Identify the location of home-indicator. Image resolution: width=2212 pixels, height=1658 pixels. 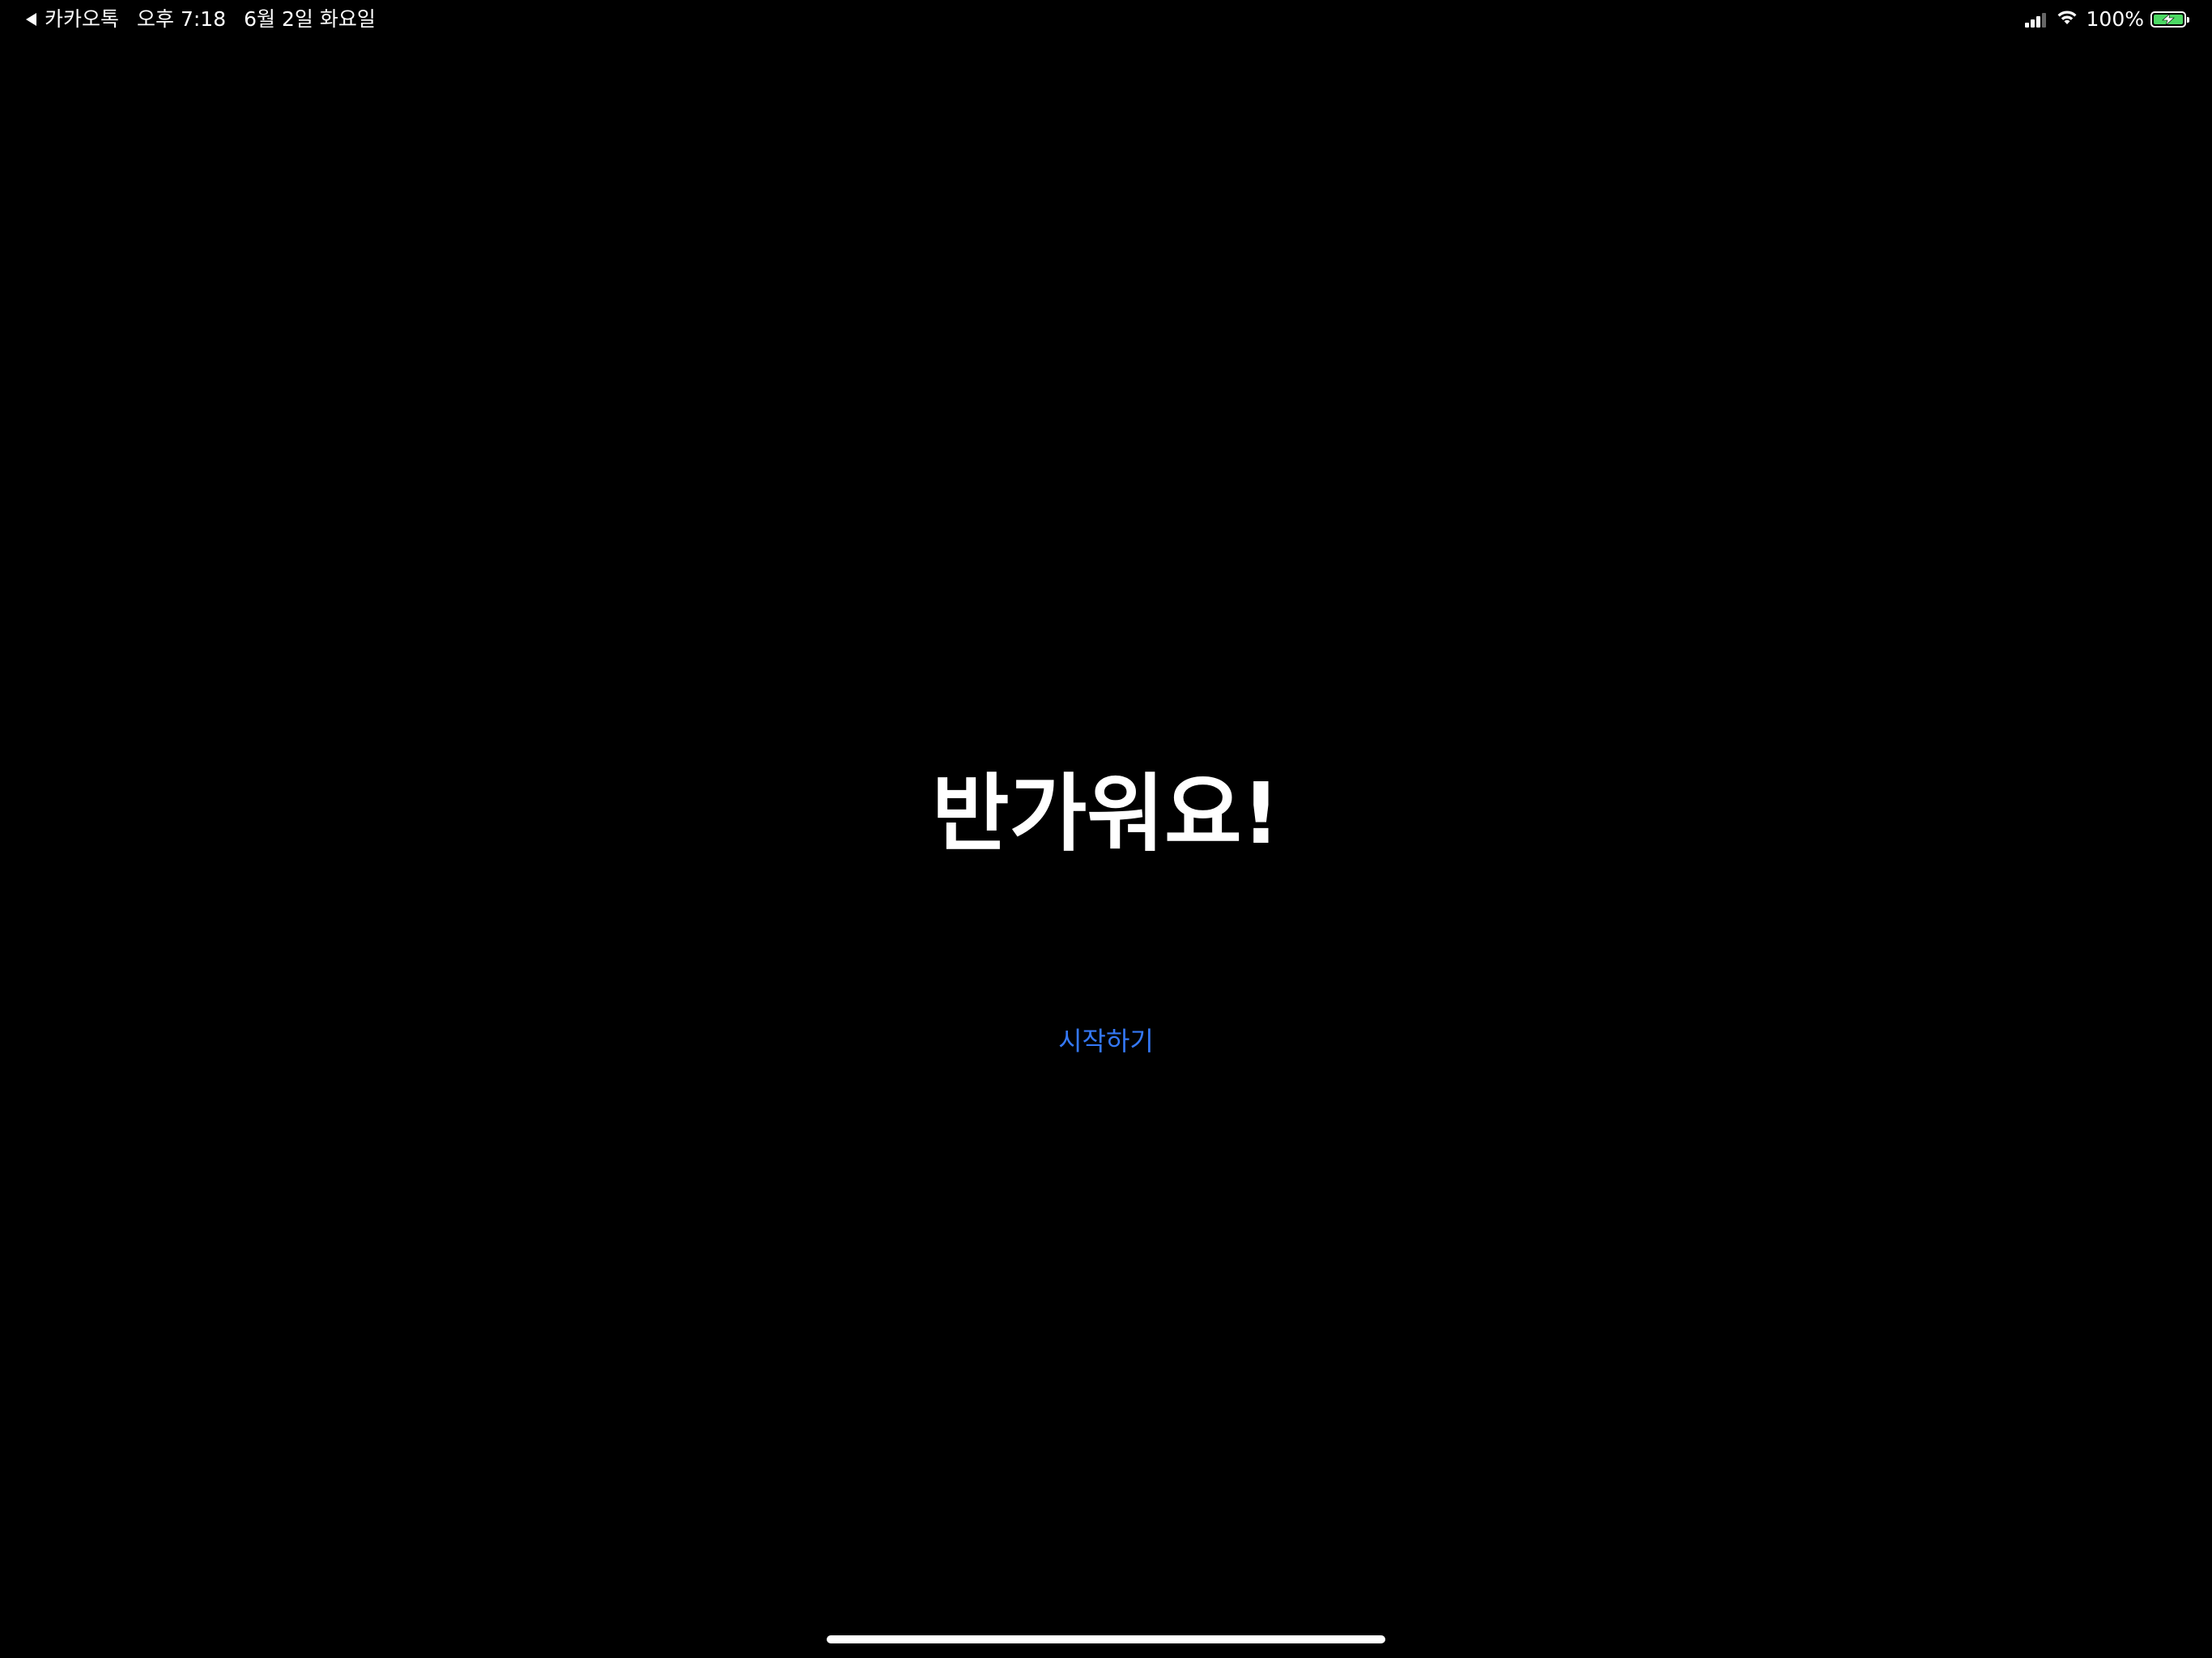
(1106, 1639).